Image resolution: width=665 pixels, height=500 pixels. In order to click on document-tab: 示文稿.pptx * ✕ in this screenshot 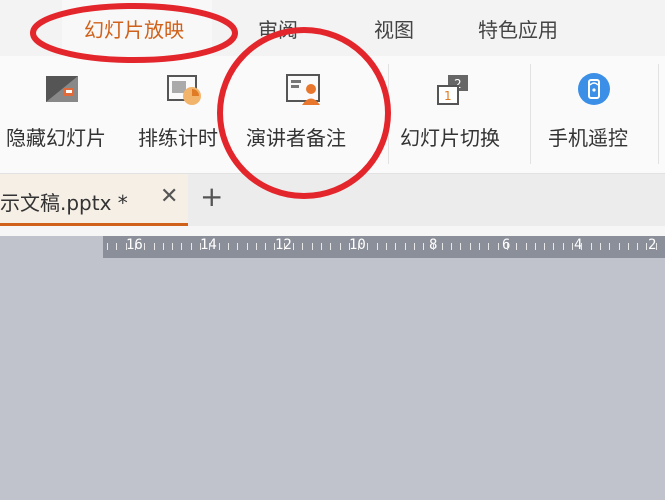, I will do `click(94, 200)`.